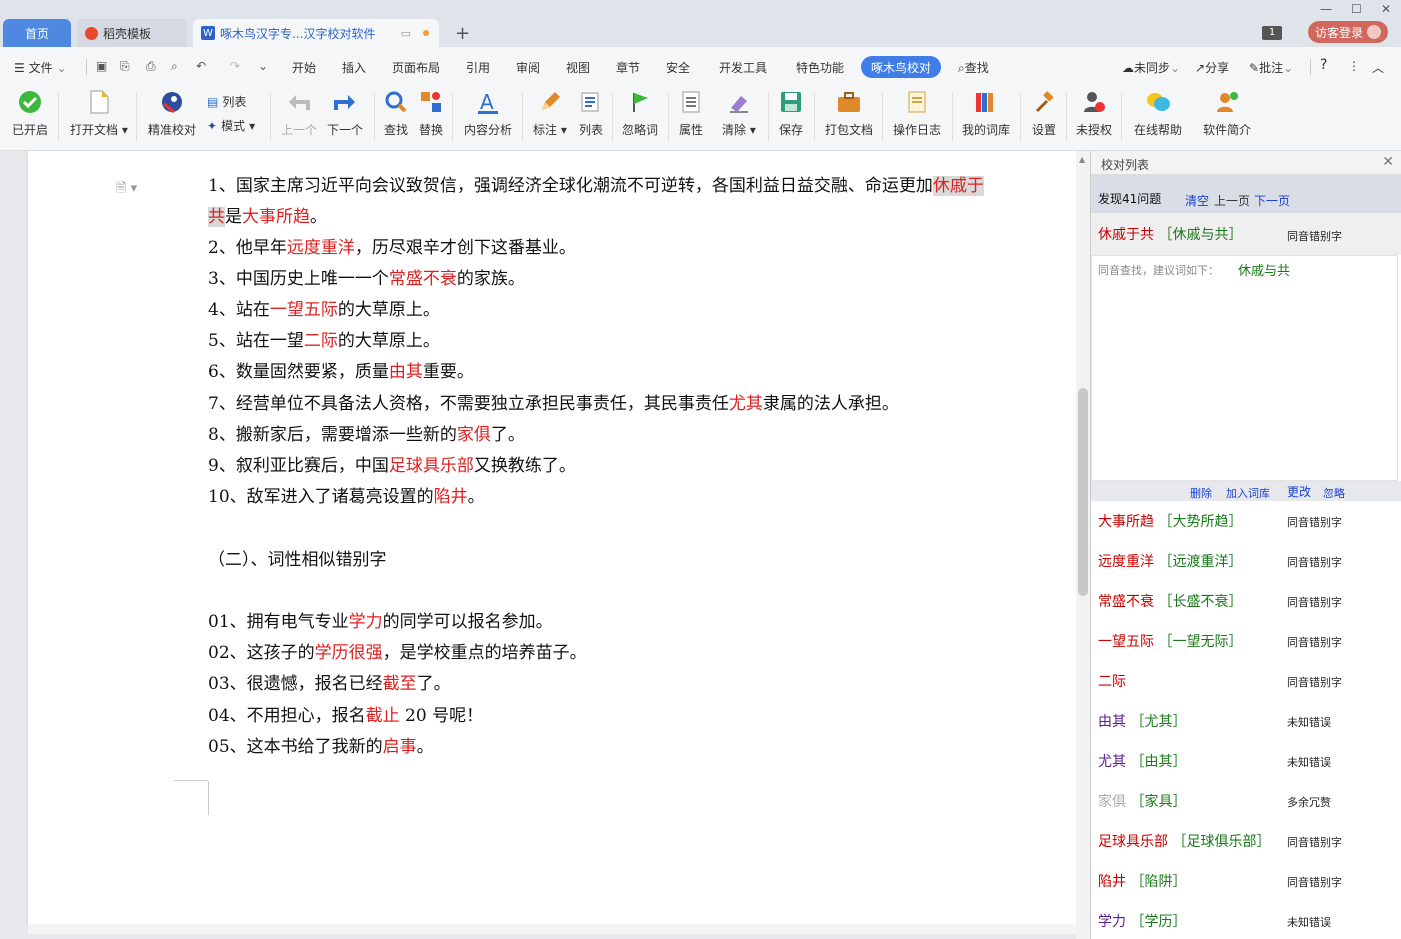 This screenshot has width=1401, height=939. What do you see at coordinates (591, 113) in the screenshot?
I see `mark-list-button: 列表` at bounding box center [591, 113].